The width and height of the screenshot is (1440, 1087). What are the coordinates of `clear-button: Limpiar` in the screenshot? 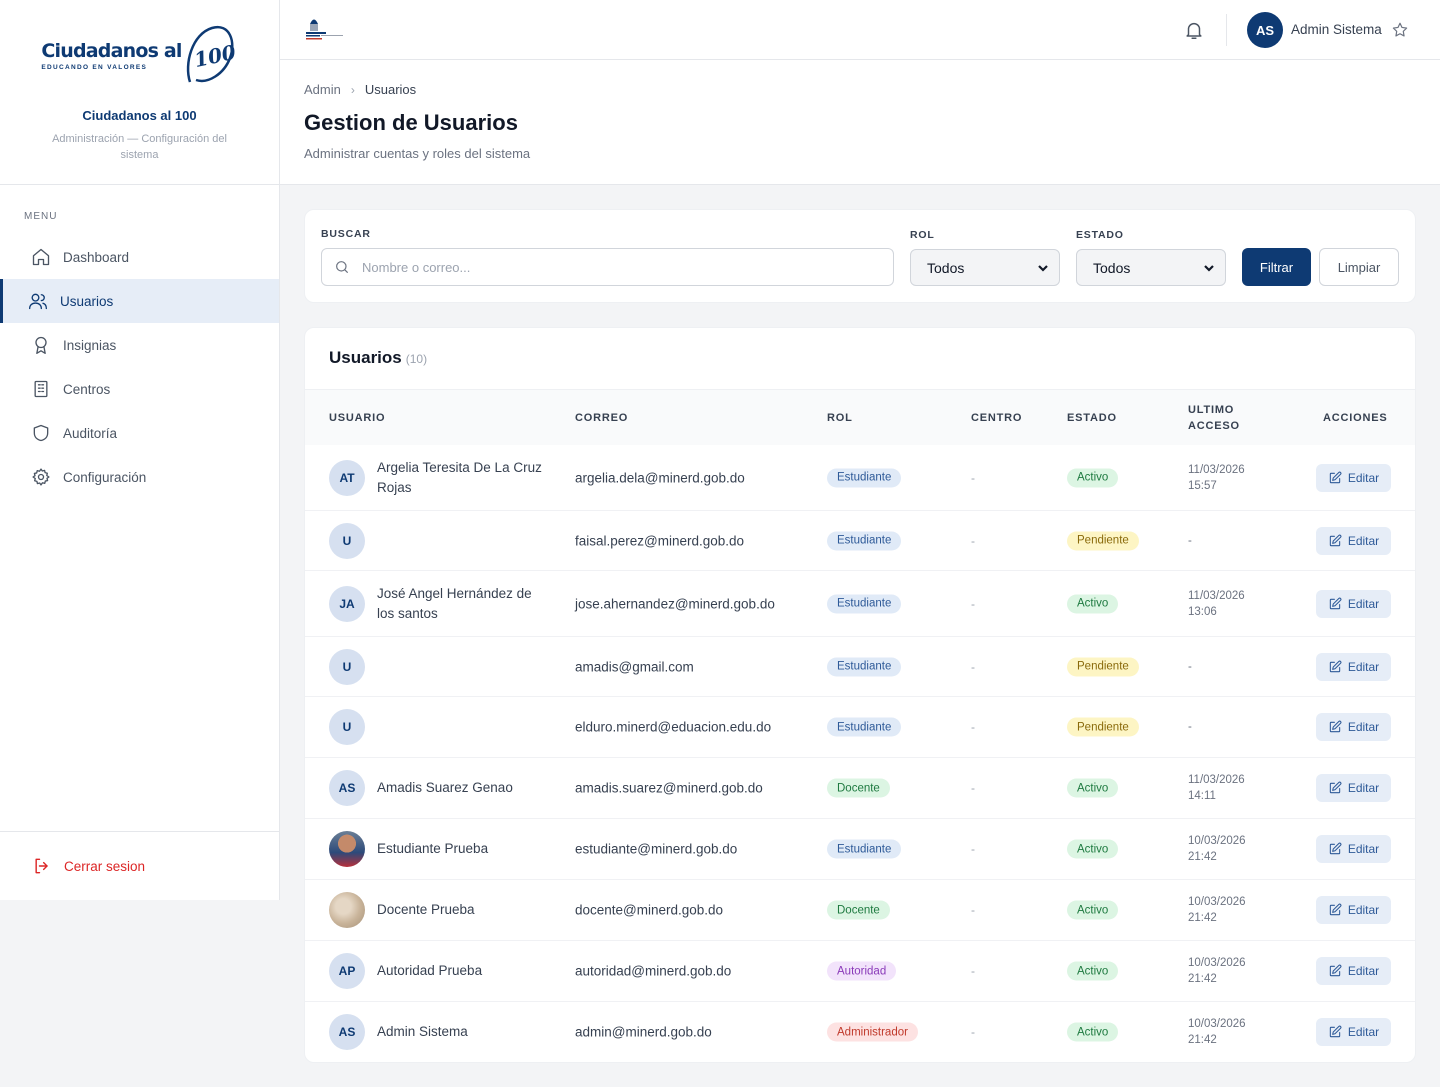 It's located at (1359, 267).